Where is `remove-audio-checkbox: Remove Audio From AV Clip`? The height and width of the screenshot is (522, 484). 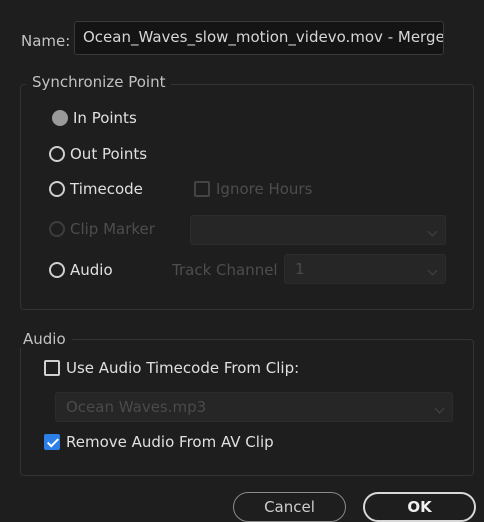
remove-audio-checkbox: Remove Audio From AV Clip is located at coordinates (159, 442).